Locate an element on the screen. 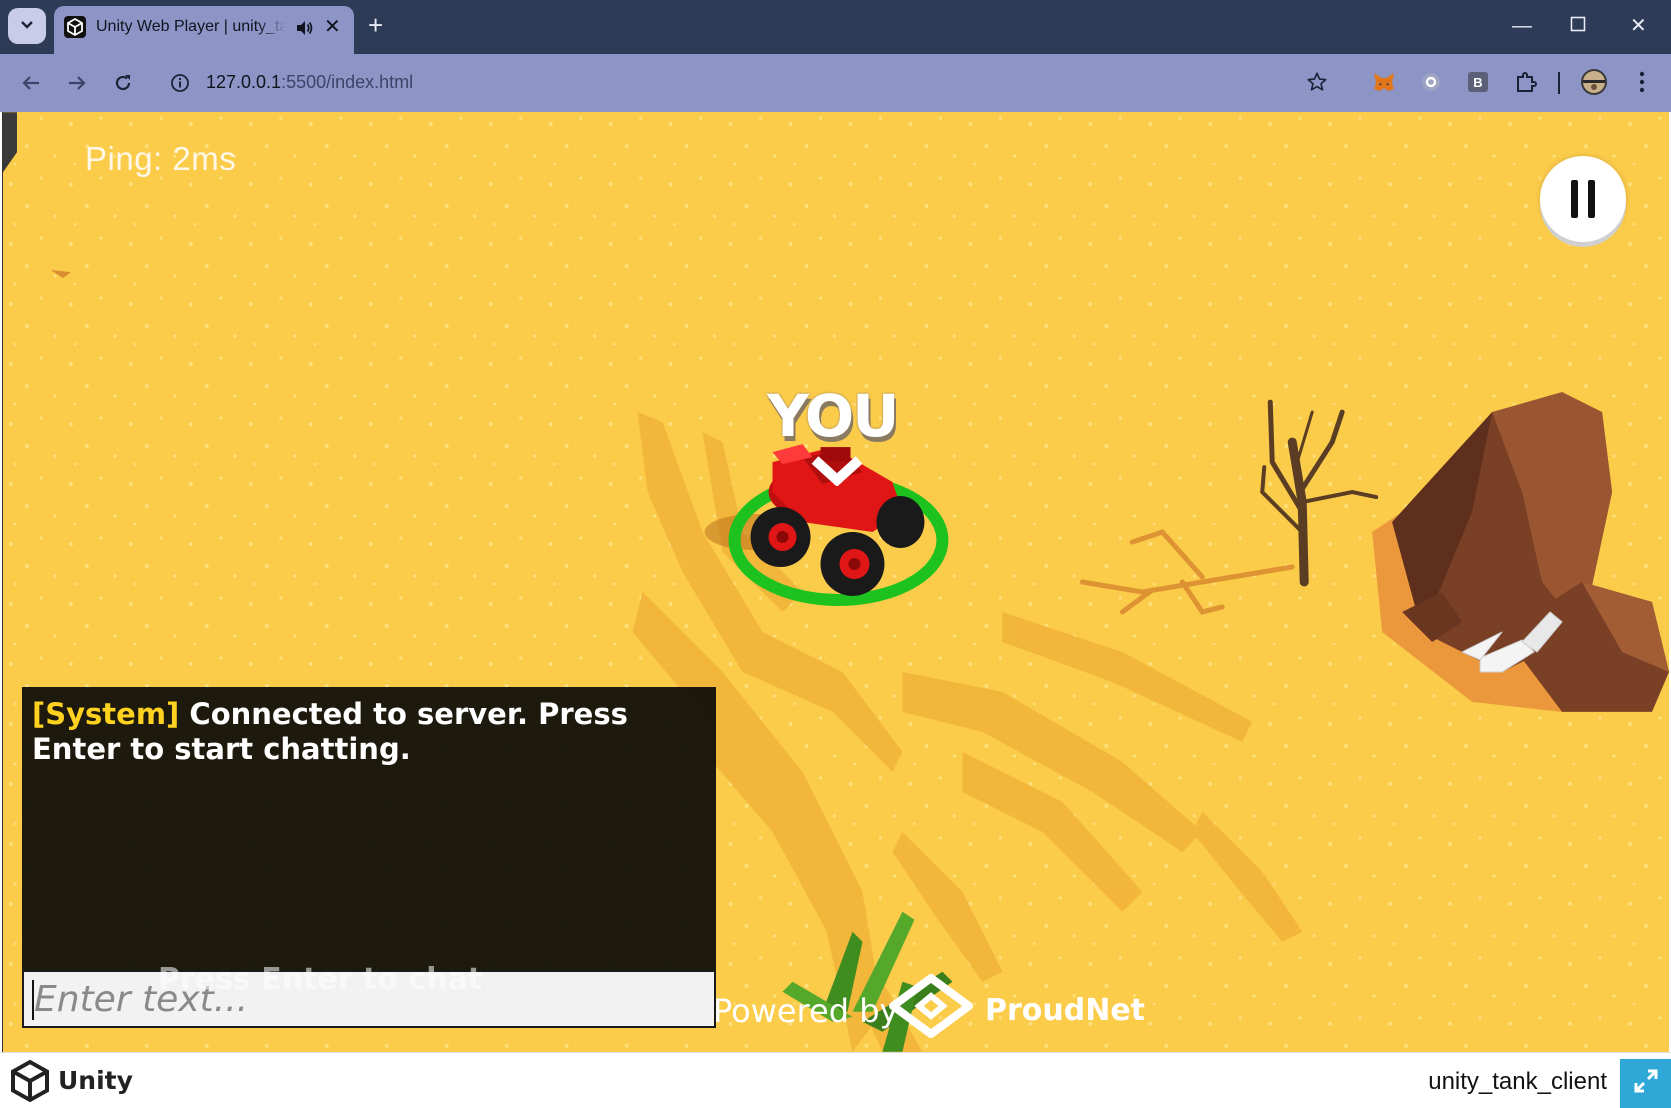 The width and height of the screenshot is (1671, 1108). reload-icon is located at coordinates (123, 83).